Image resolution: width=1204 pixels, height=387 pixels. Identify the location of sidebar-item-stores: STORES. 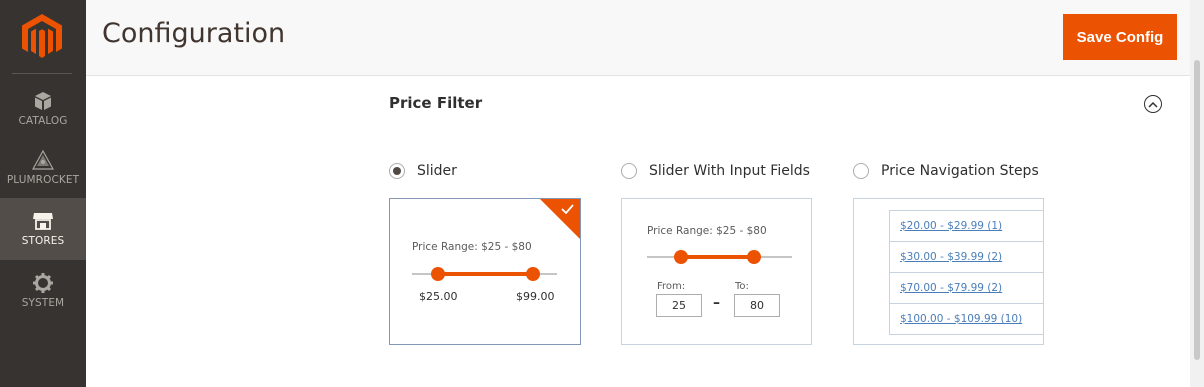
(43, 229).